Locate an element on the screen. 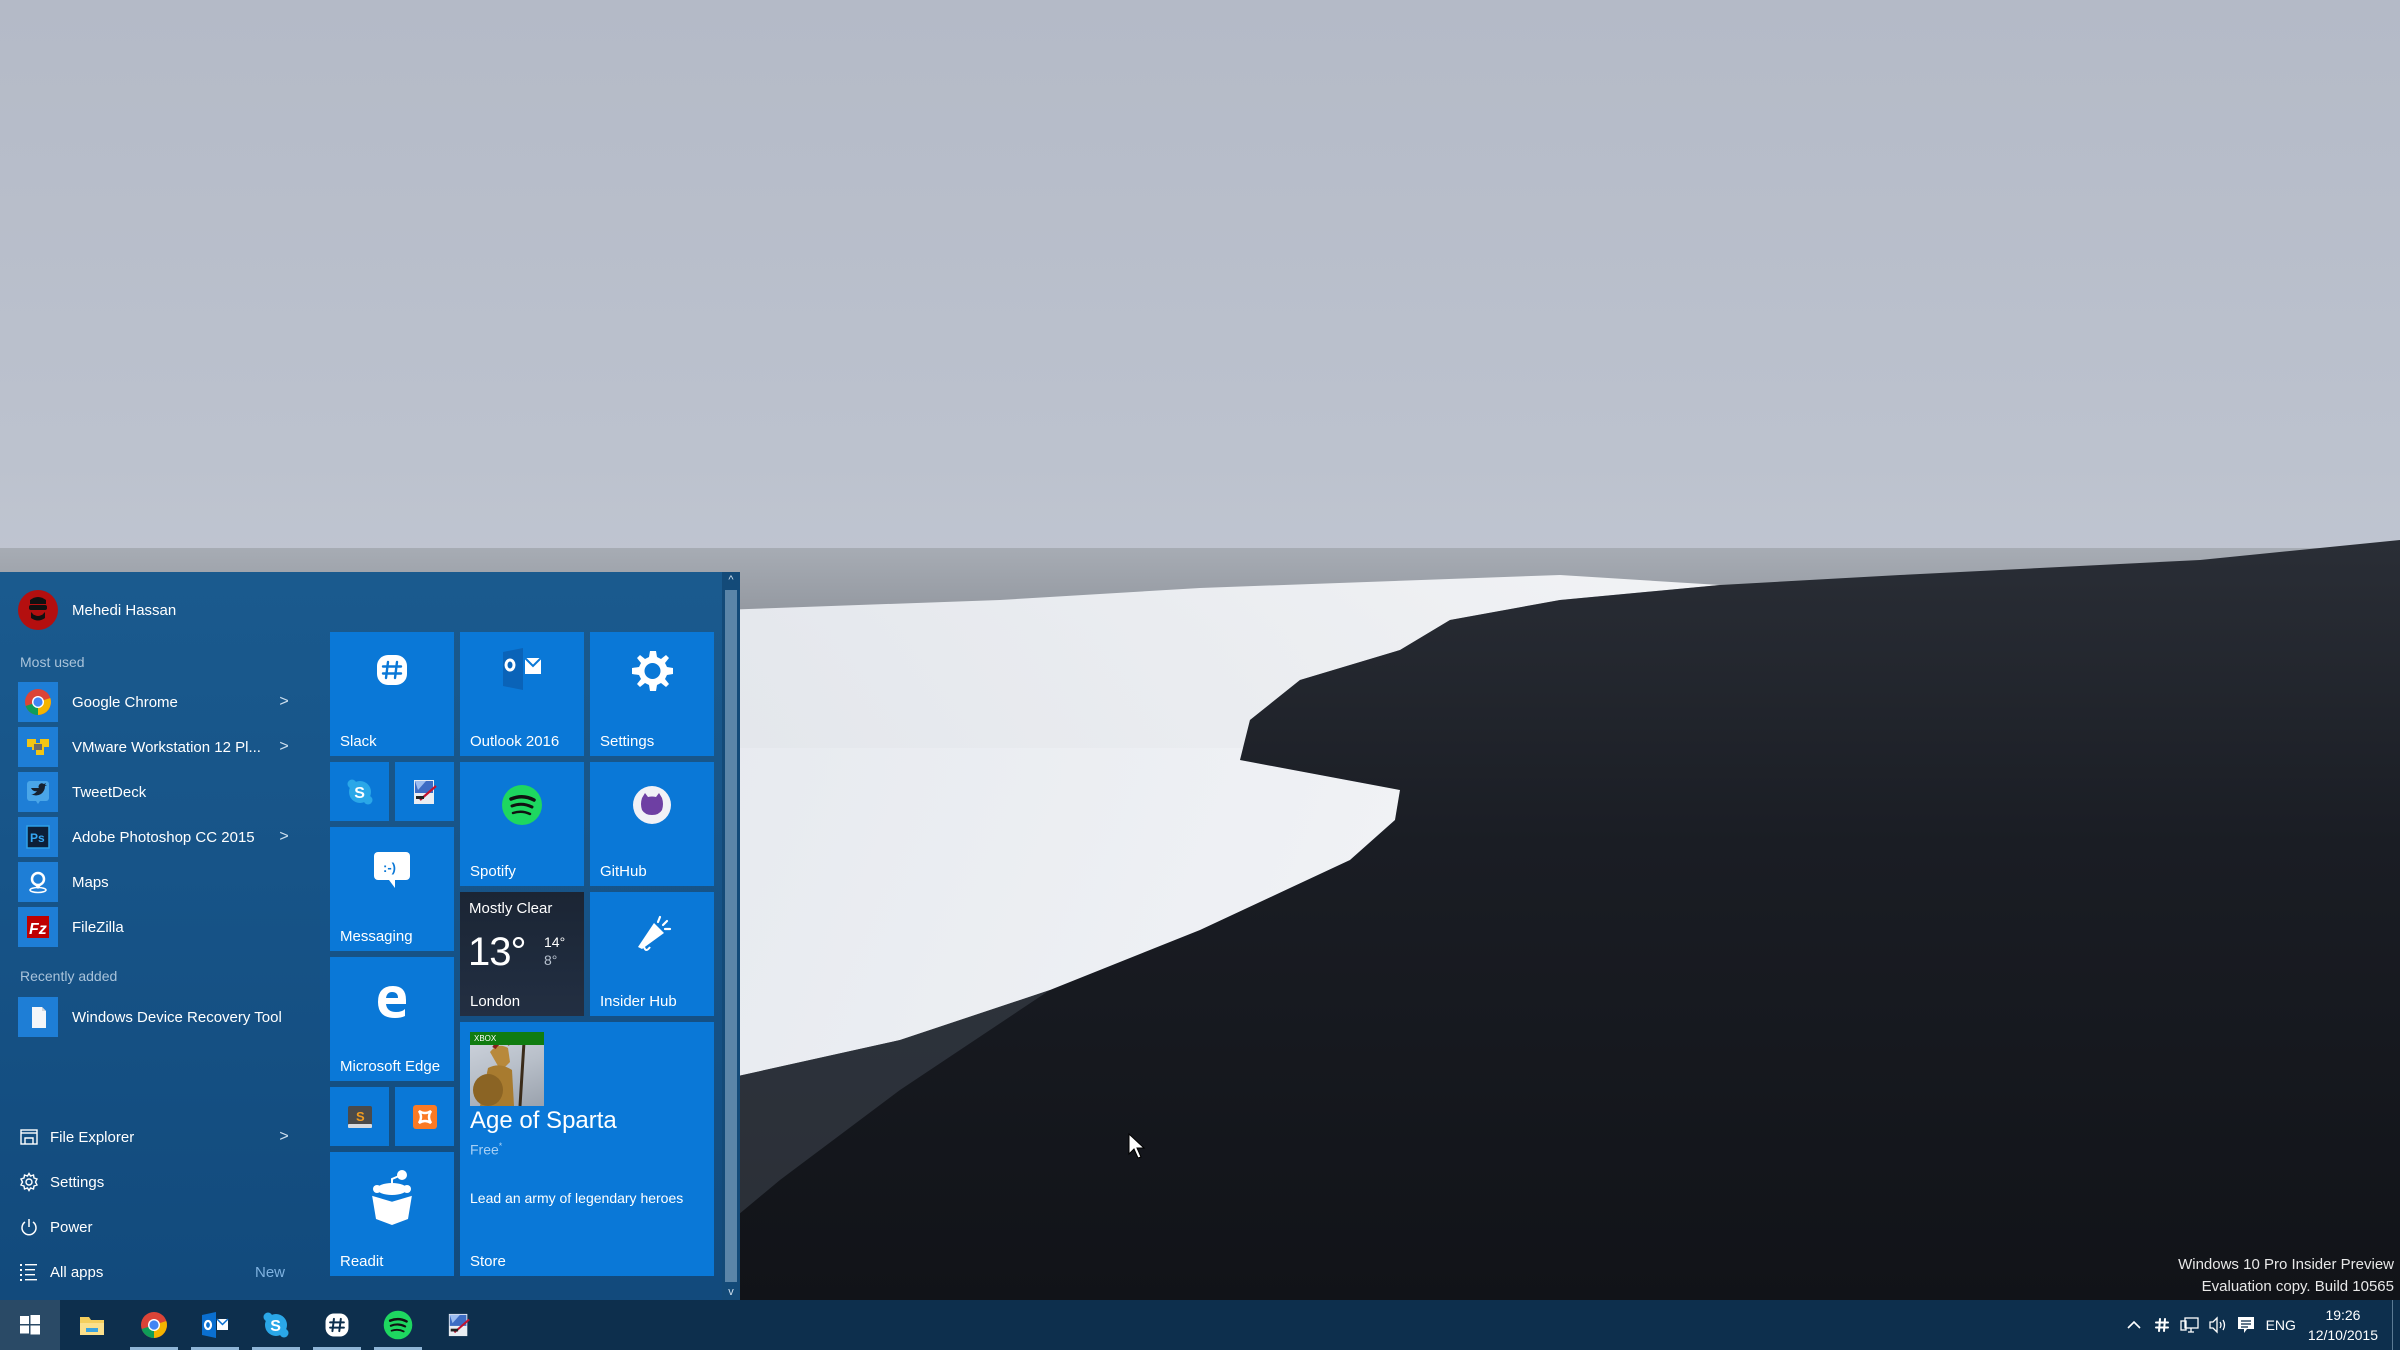 Image resolution: width=2400 pixels, height=1350 pixels. tile-label: Outlook 2016 is located at coordinates (515, 741).